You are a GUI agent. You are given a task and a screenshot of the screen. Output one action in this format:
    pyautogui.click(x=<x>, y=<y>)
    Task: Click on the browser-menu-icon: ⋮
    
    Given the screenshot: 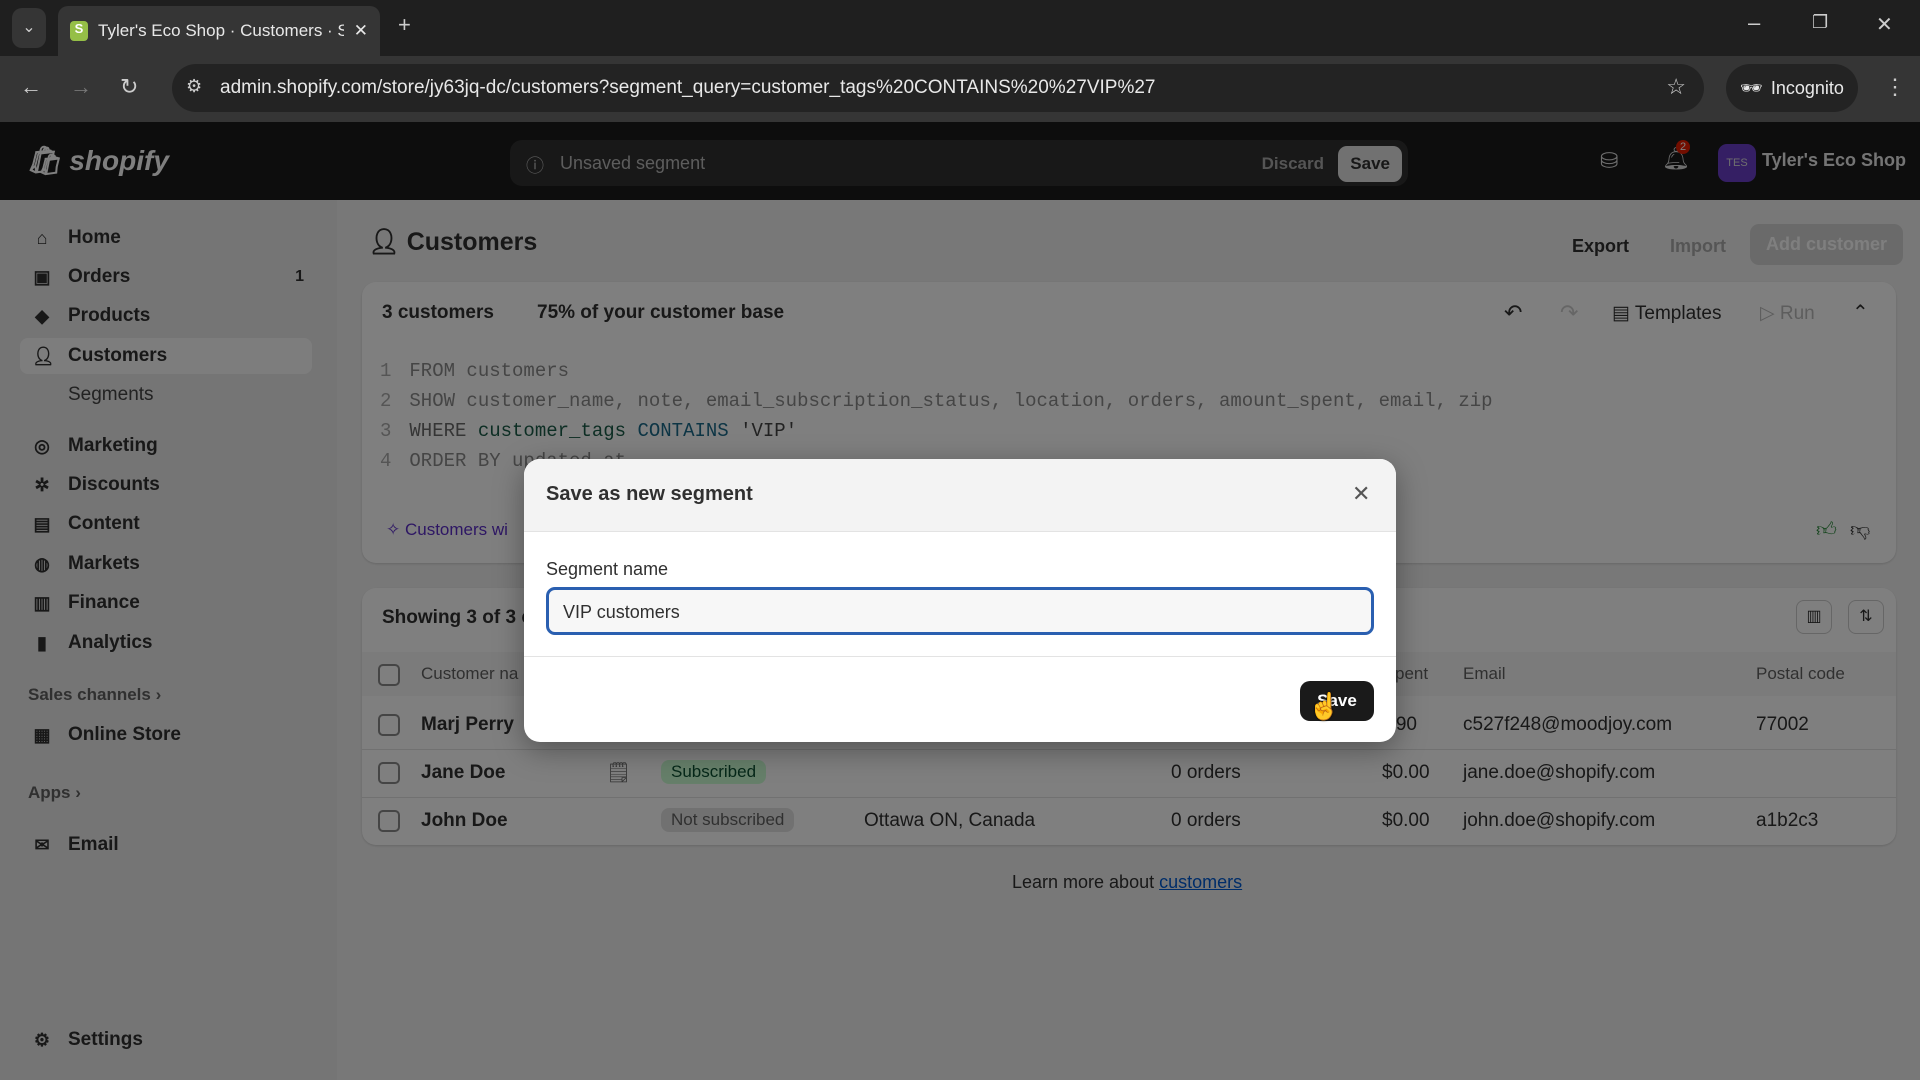 What is the action you would take?
    pyautogui.click(x=1895, y=87)
    